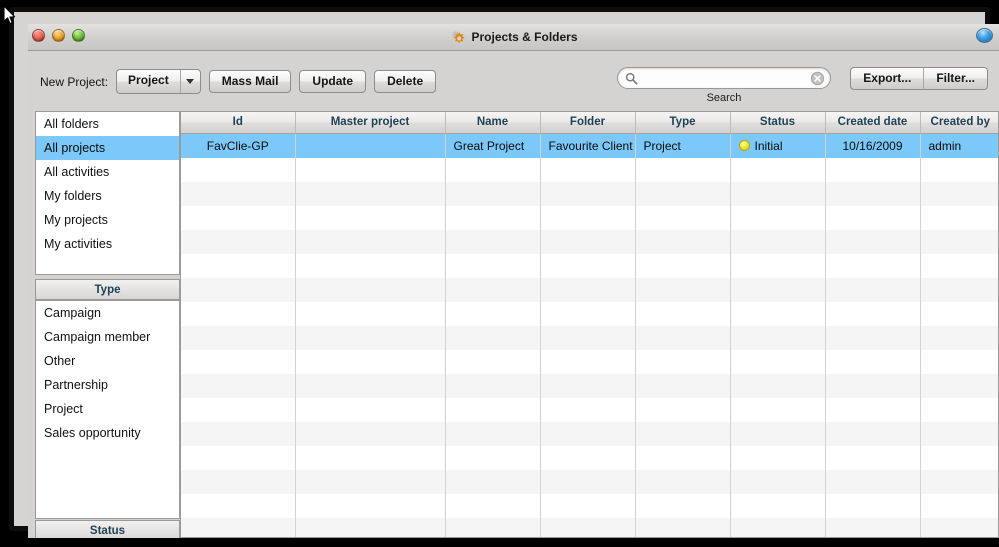  Describe the element at coordinates (238, 145) in the screenshot. I see `cell-id: FavClie-GP` at that location.